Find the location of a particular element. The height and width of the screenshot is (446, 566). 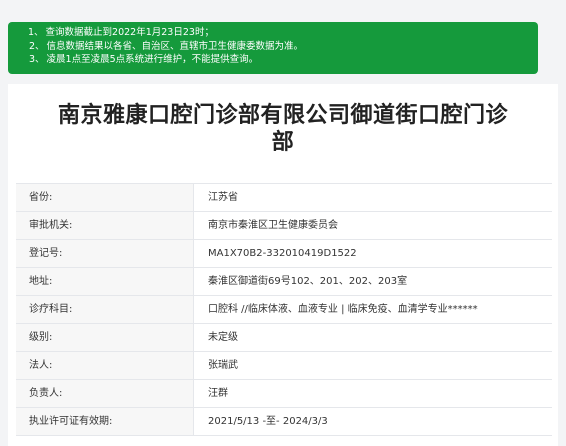

detail-label: 负责人: is located at coordinates (105, 393).